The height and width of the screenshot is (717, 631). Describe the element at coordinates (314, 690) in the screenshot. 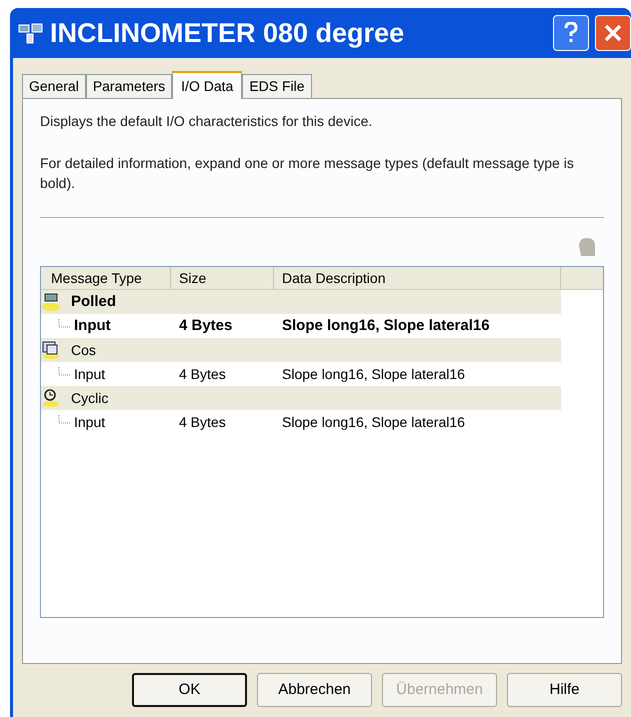

I see `dialog-button: Abbrechen` at that location.